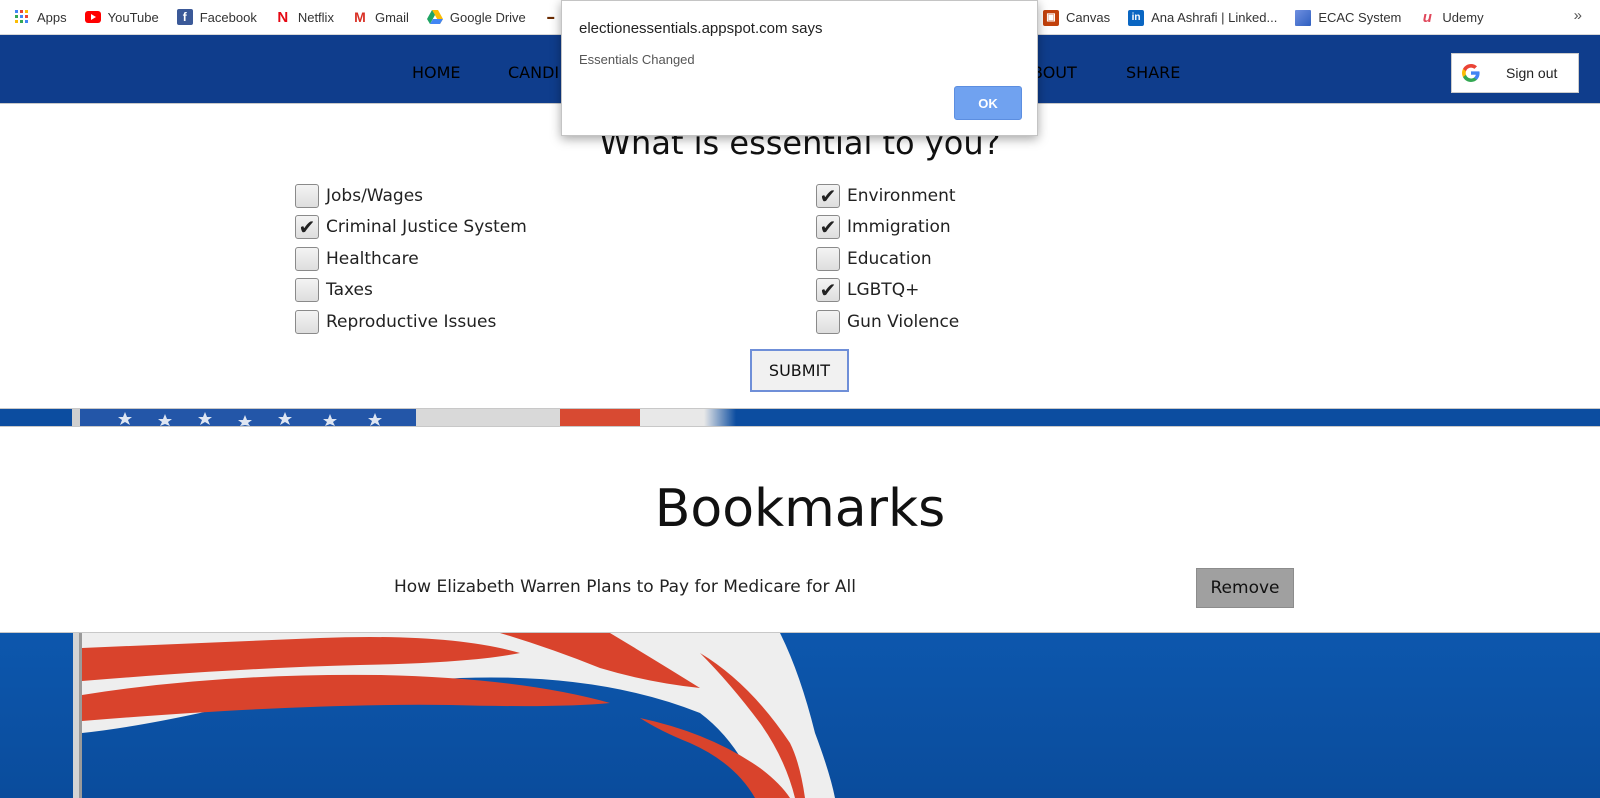 This screenshot has width=1600, height=798. Describe the element at coordinates (315, 17) in the screenshot. I see `bookmark-label: Netflix` at that location.